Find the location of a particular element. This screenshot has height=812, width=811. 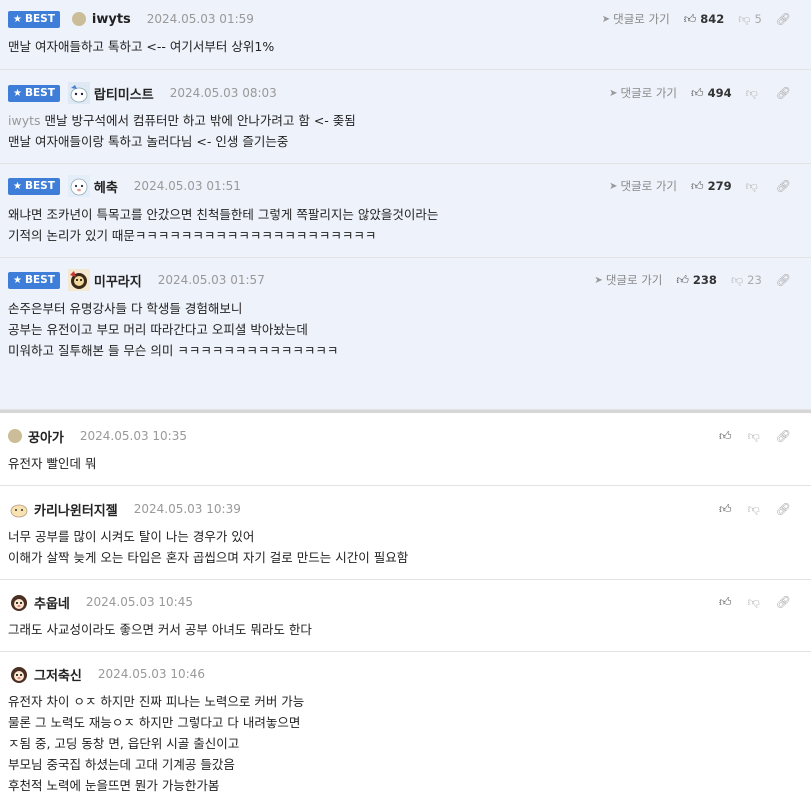

comment-text: 손주은부터 유명강사들 다 학생들 경험해보니 is located at coordinates (125, 308).